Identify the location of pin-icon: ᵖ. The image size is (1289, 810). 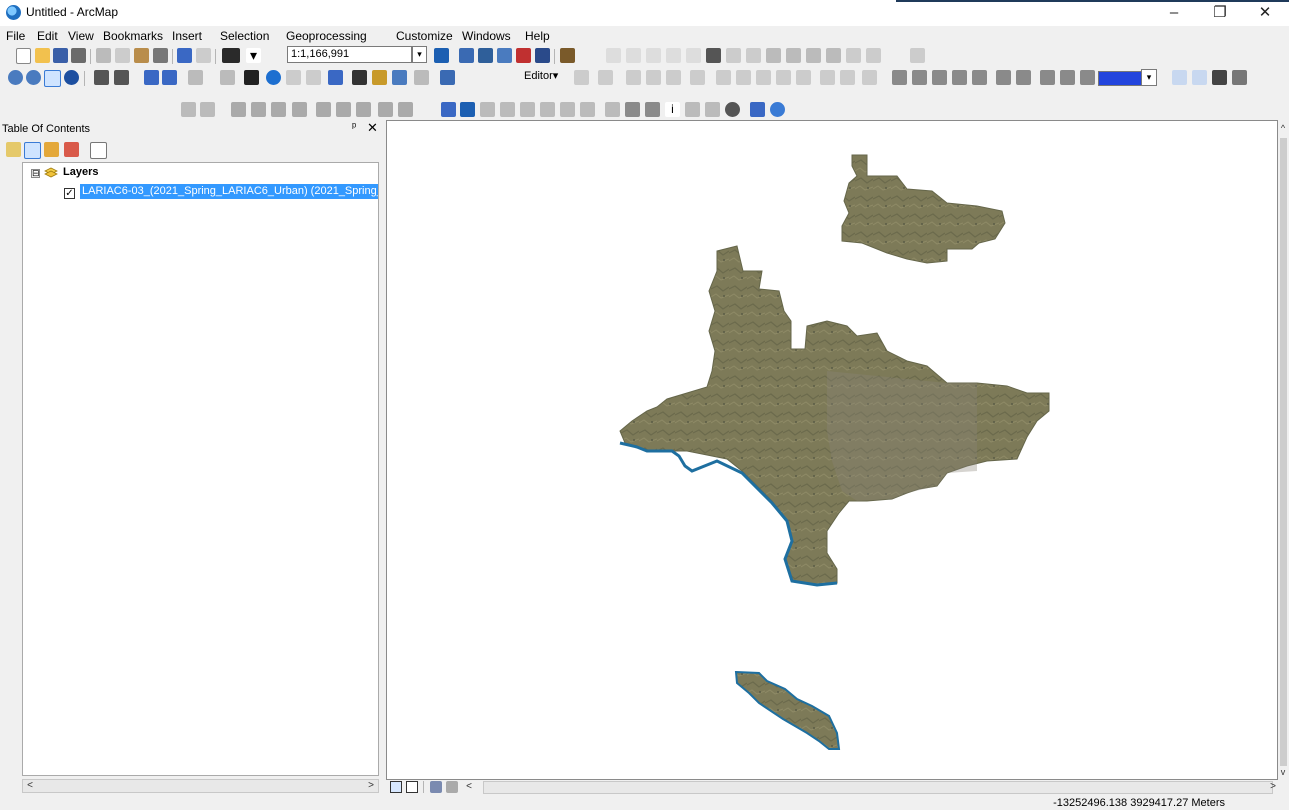
(354, 127).